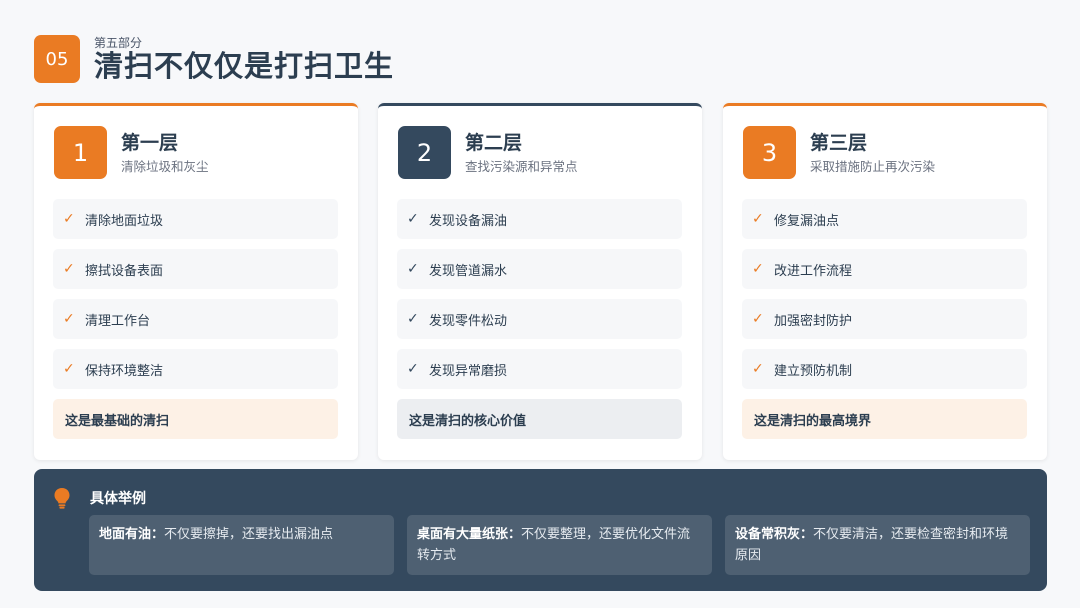 The width and height of the screenshot is (1080, 608). I want to click on layer-summary: 这是最基础的清扫, so click(195, 419).